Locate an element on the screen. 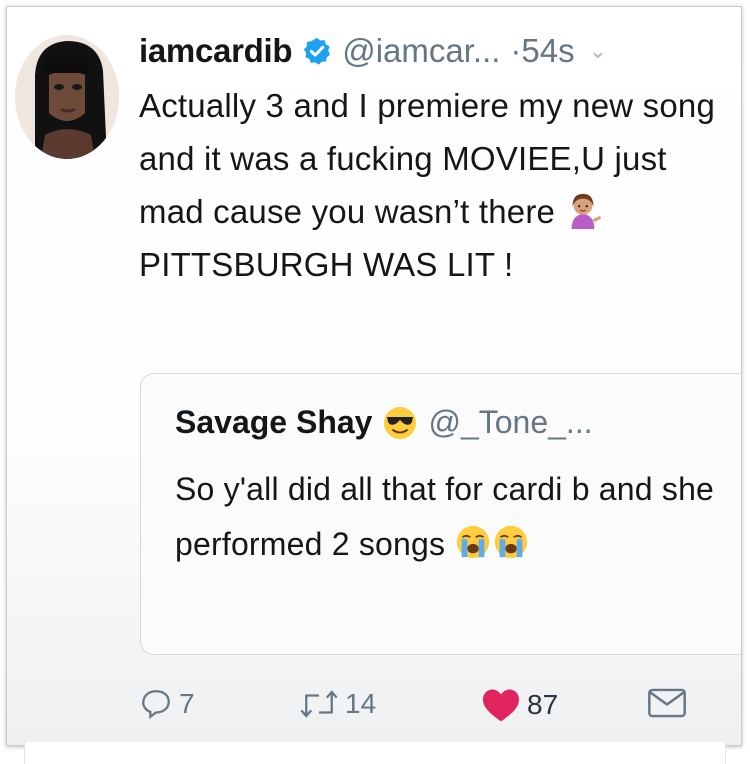  tweet-header: iamcardib @iamcar... ·54s ⌄ is located at coordinates (440, 51).